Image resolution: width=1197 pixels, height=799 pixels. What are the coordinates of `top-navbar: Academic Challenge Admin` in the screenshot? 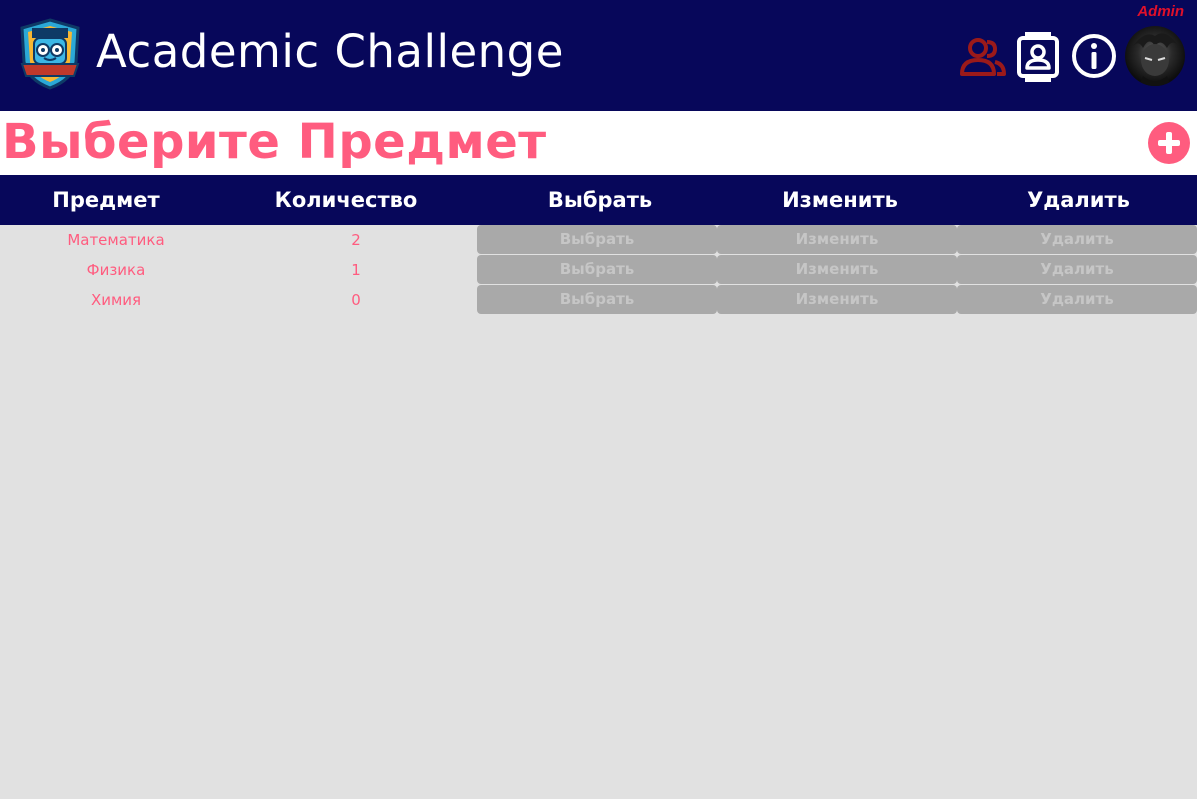 It's located at (598, 55).